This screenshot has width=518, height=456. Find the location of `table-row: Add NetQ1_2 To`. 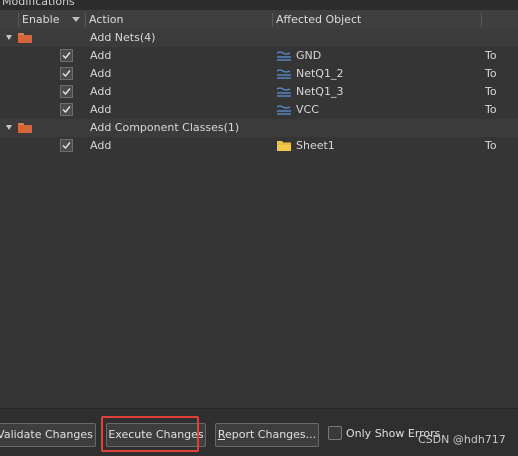

table-row: Add NetQ1_2 To is located at coordinates (259, 74).